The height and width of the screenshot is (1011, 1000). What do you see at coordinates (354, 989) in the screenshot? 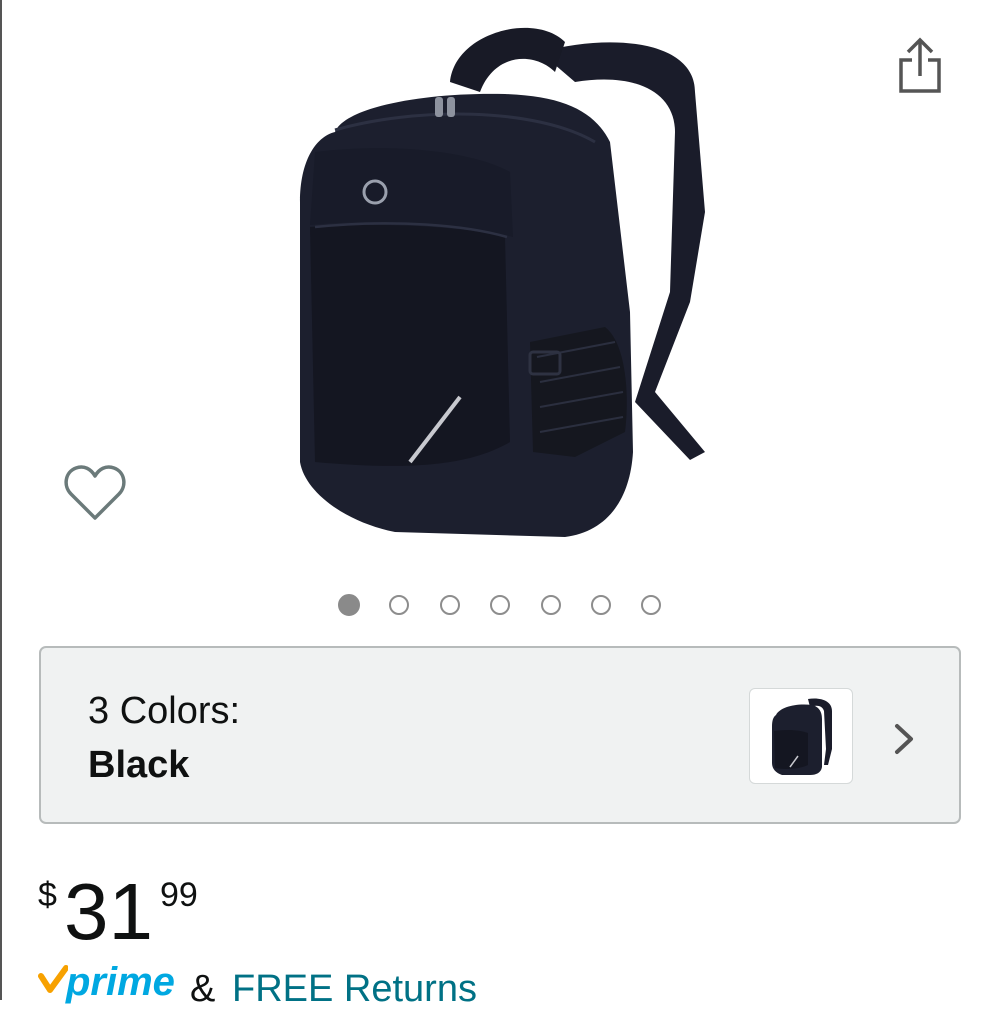
I see `free-returns-link: FREE Returns` at bounding box center [354, 989].